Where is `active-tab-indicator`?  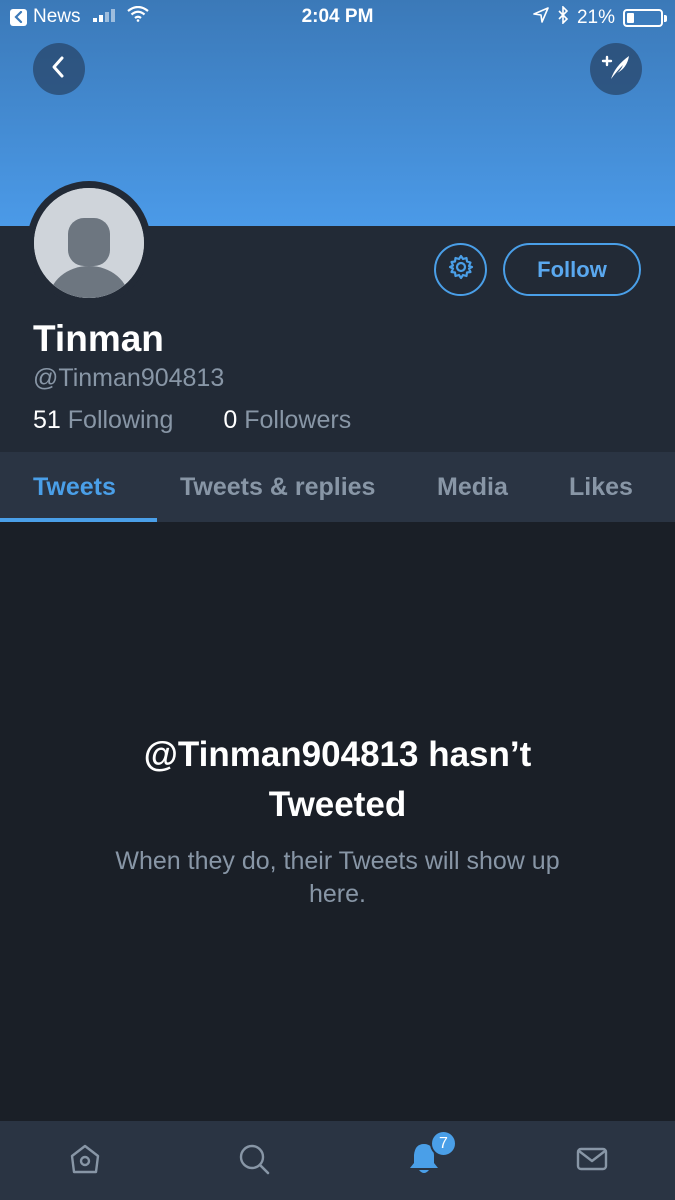 active-tab-indicator is located at coordinates (78, 520).